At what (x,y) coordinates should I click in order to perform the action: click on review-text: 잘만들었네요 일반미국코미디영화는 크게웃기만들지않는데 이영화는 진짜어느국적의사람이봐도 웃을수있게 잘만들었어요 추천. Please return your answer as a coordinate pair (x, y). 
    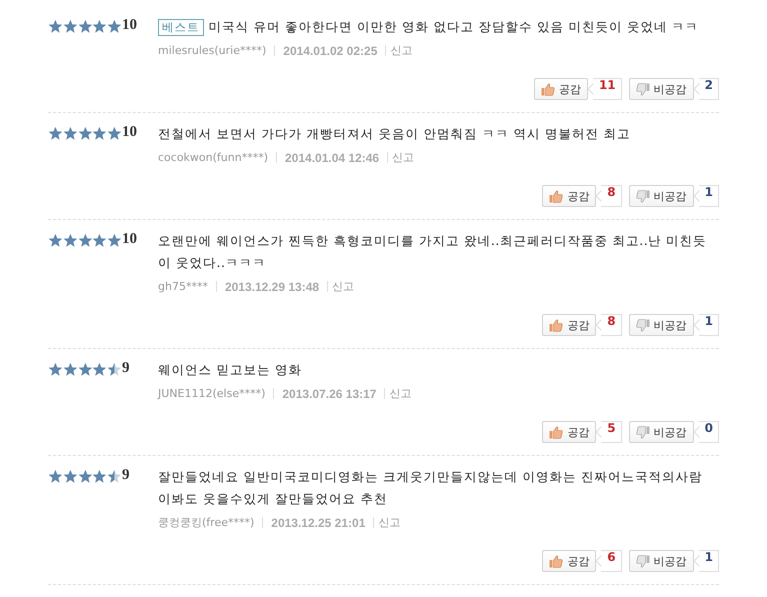
    Looking at the image, I should click on (431, 488).